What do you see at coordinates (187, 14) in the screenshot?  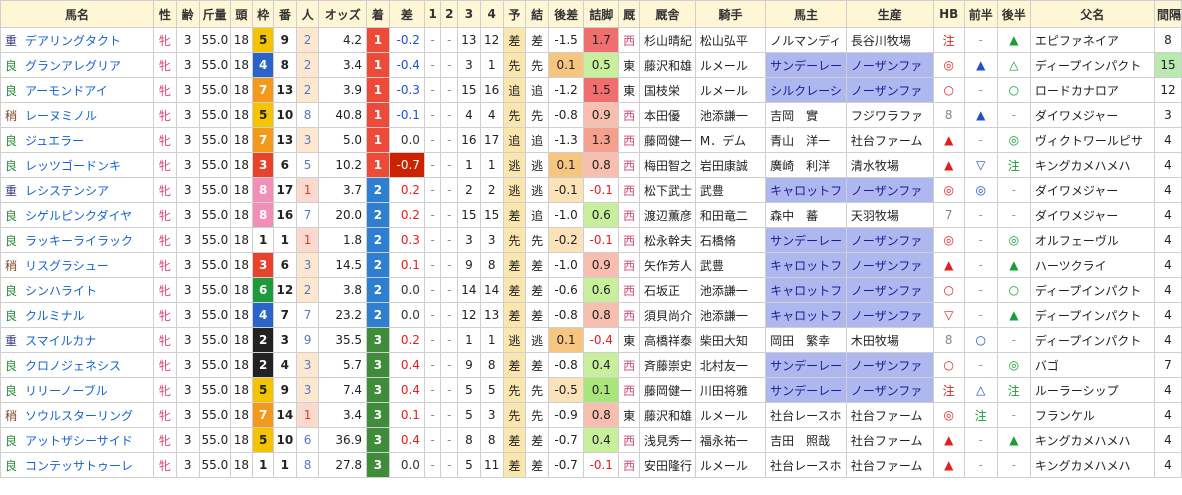 I see `column-header: 齢` at bounding box center [187, 14].